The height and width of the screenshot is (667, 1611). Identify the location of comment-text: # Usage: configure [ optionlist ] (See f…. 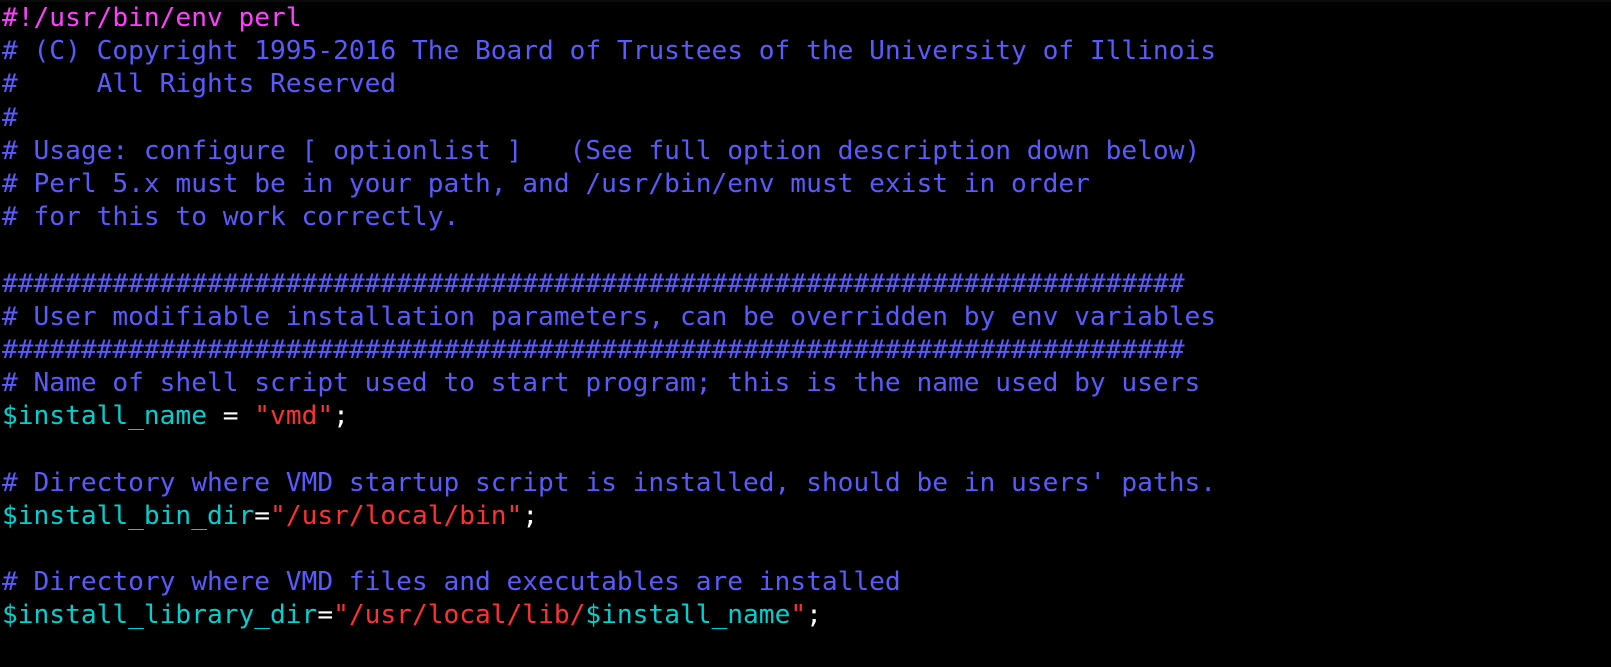
(601, 150).